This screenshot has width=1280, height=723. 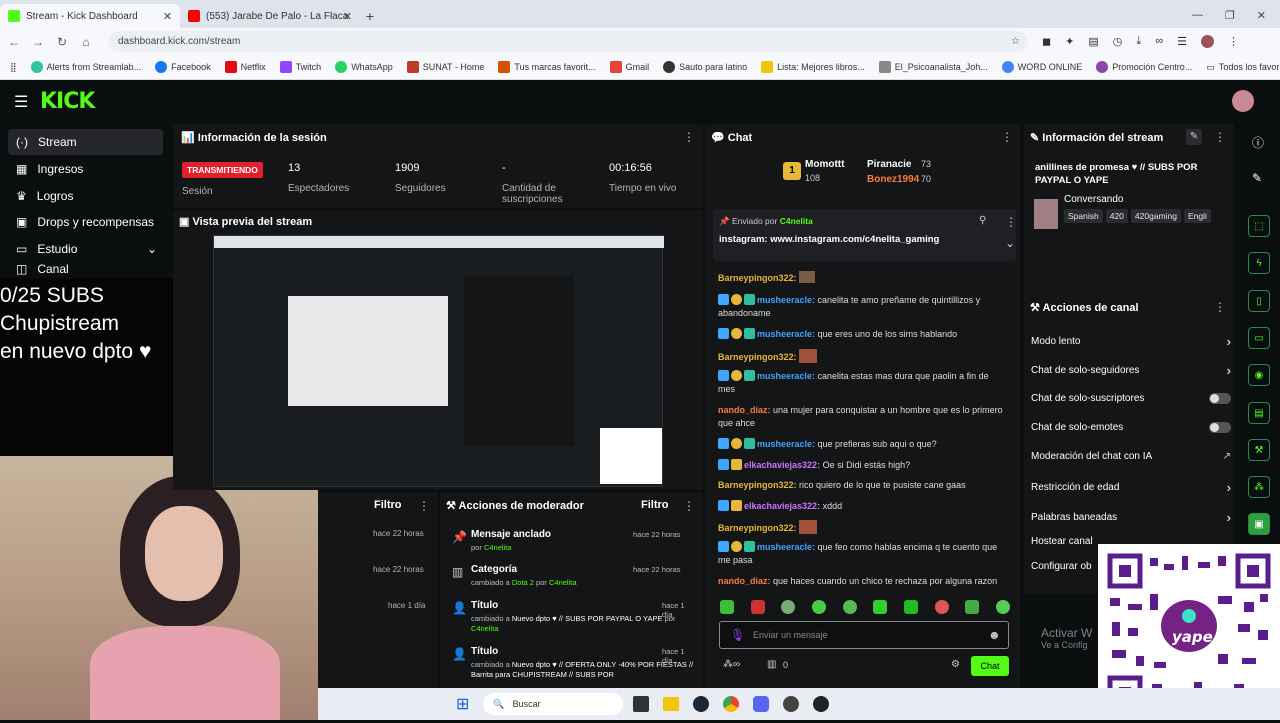 What do you see at coordinates (1069, 41) in the screenshot?
I see `puzzle-icon: ✦` at bounding box center [1069, 41].